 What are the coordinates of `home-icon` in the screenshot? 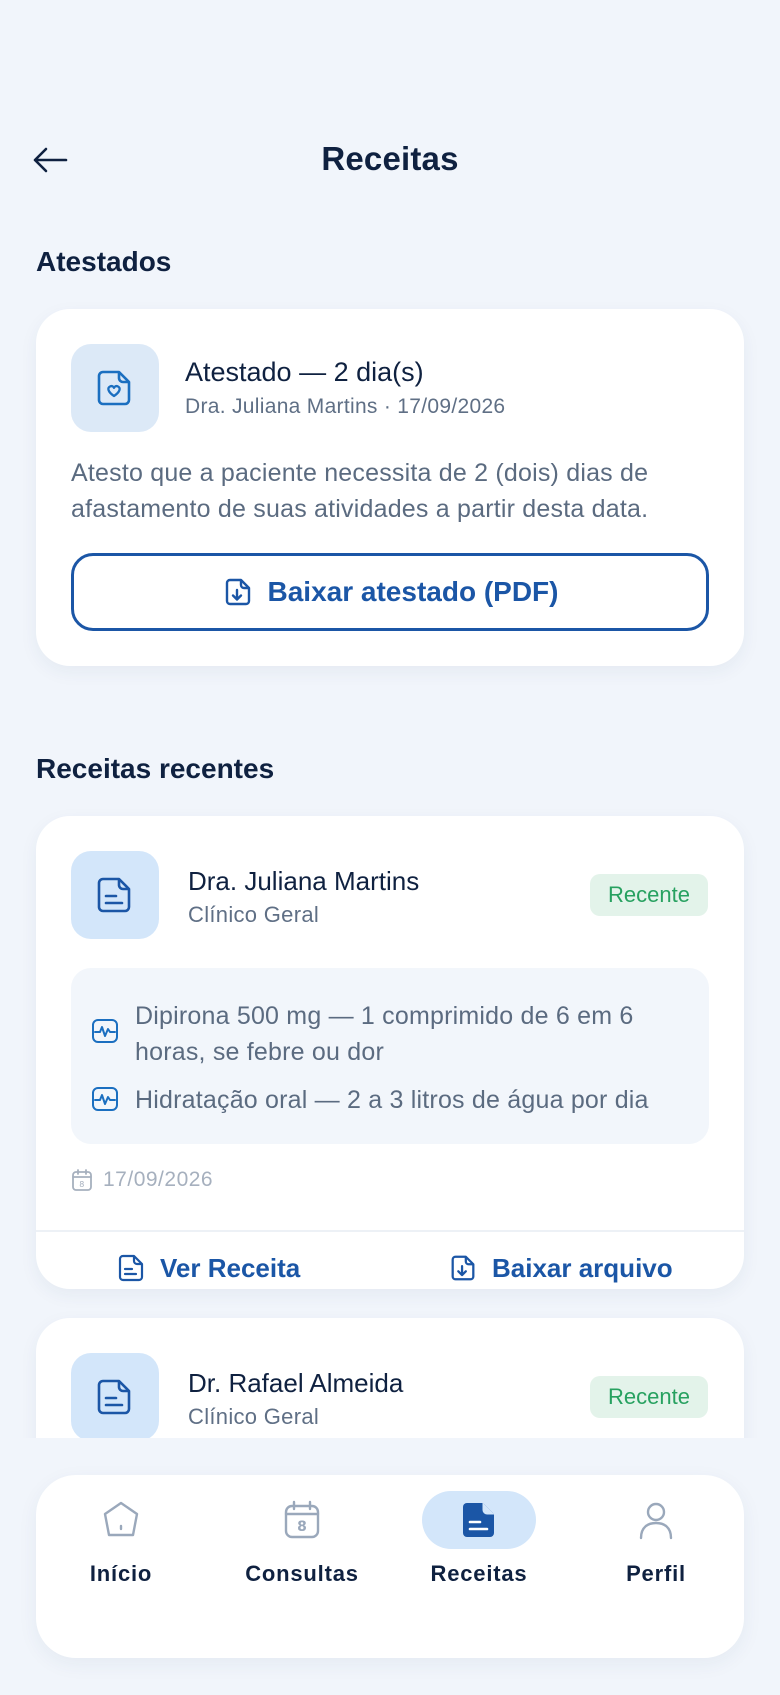 It's located at (121, 1520).